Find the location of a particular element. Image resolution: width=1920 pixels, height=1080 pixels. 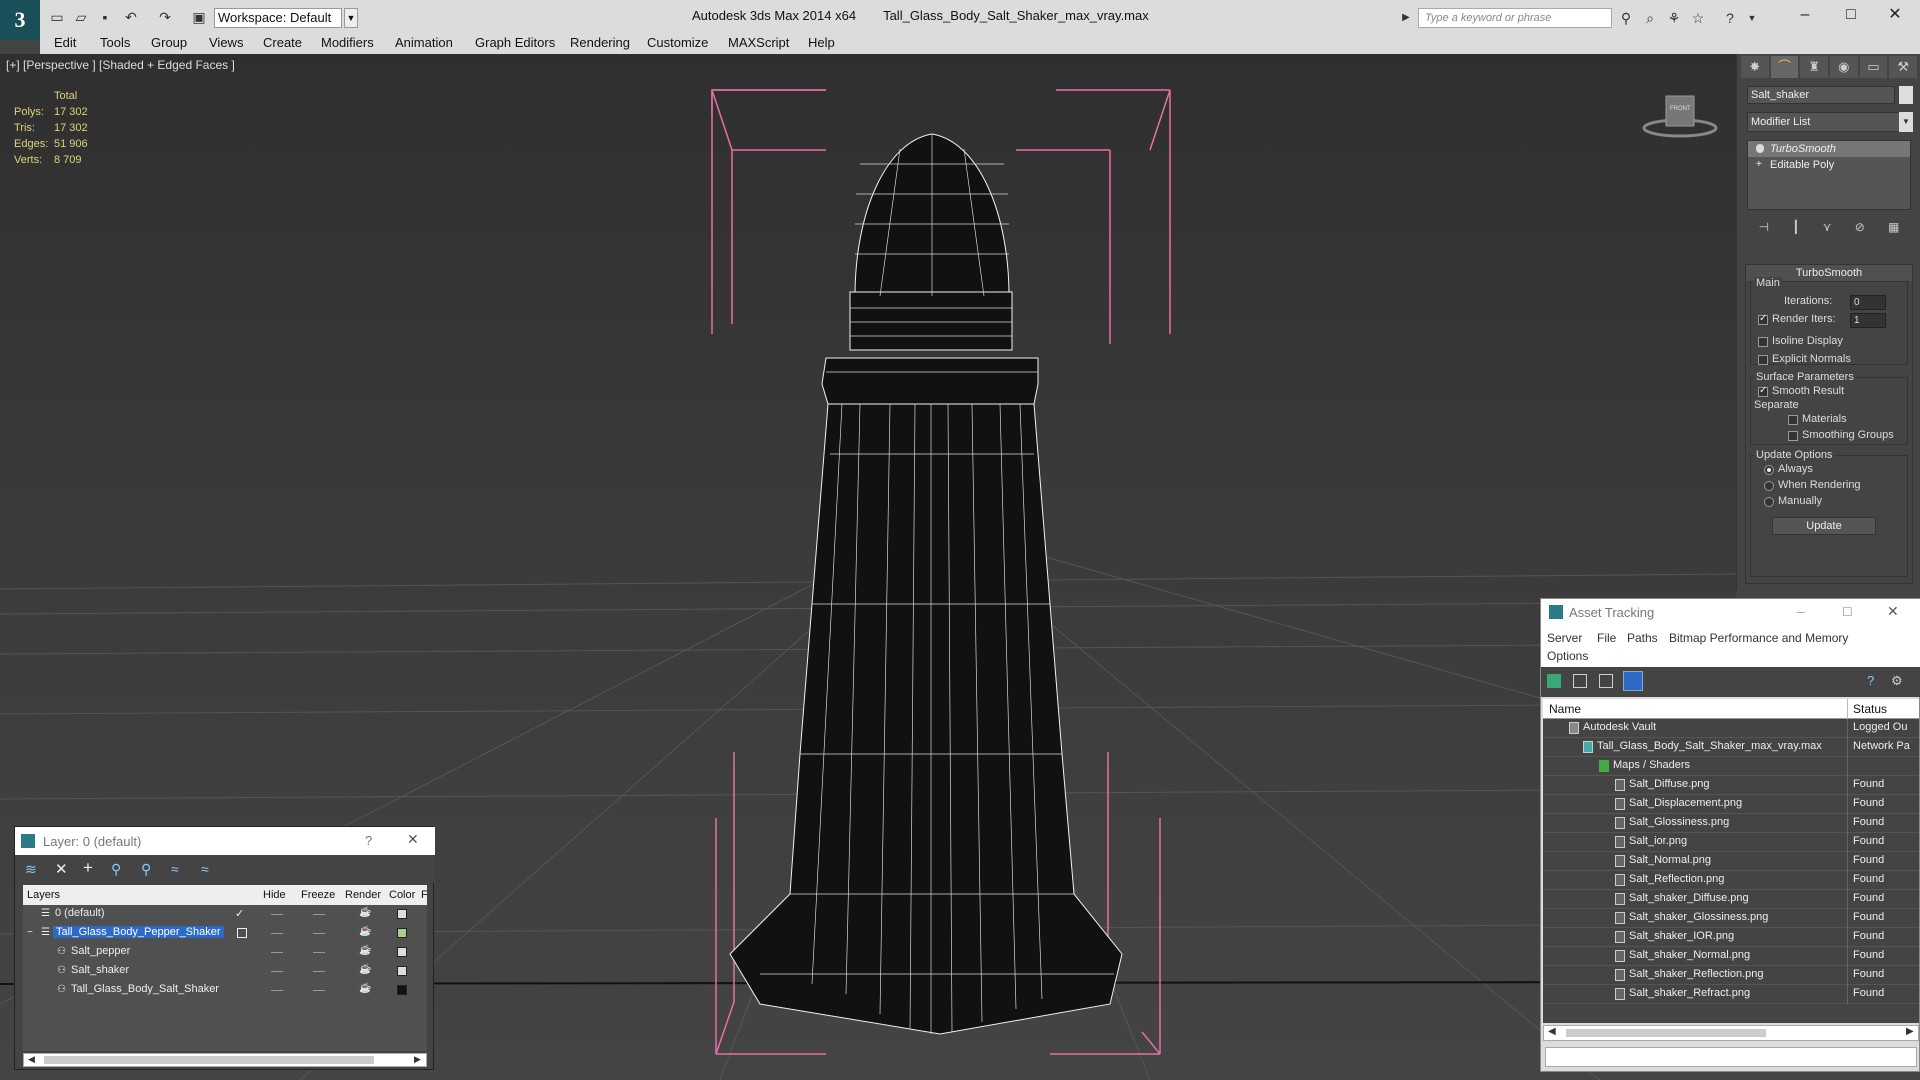

materials-checkbox is located at coordinates (1793, 420).